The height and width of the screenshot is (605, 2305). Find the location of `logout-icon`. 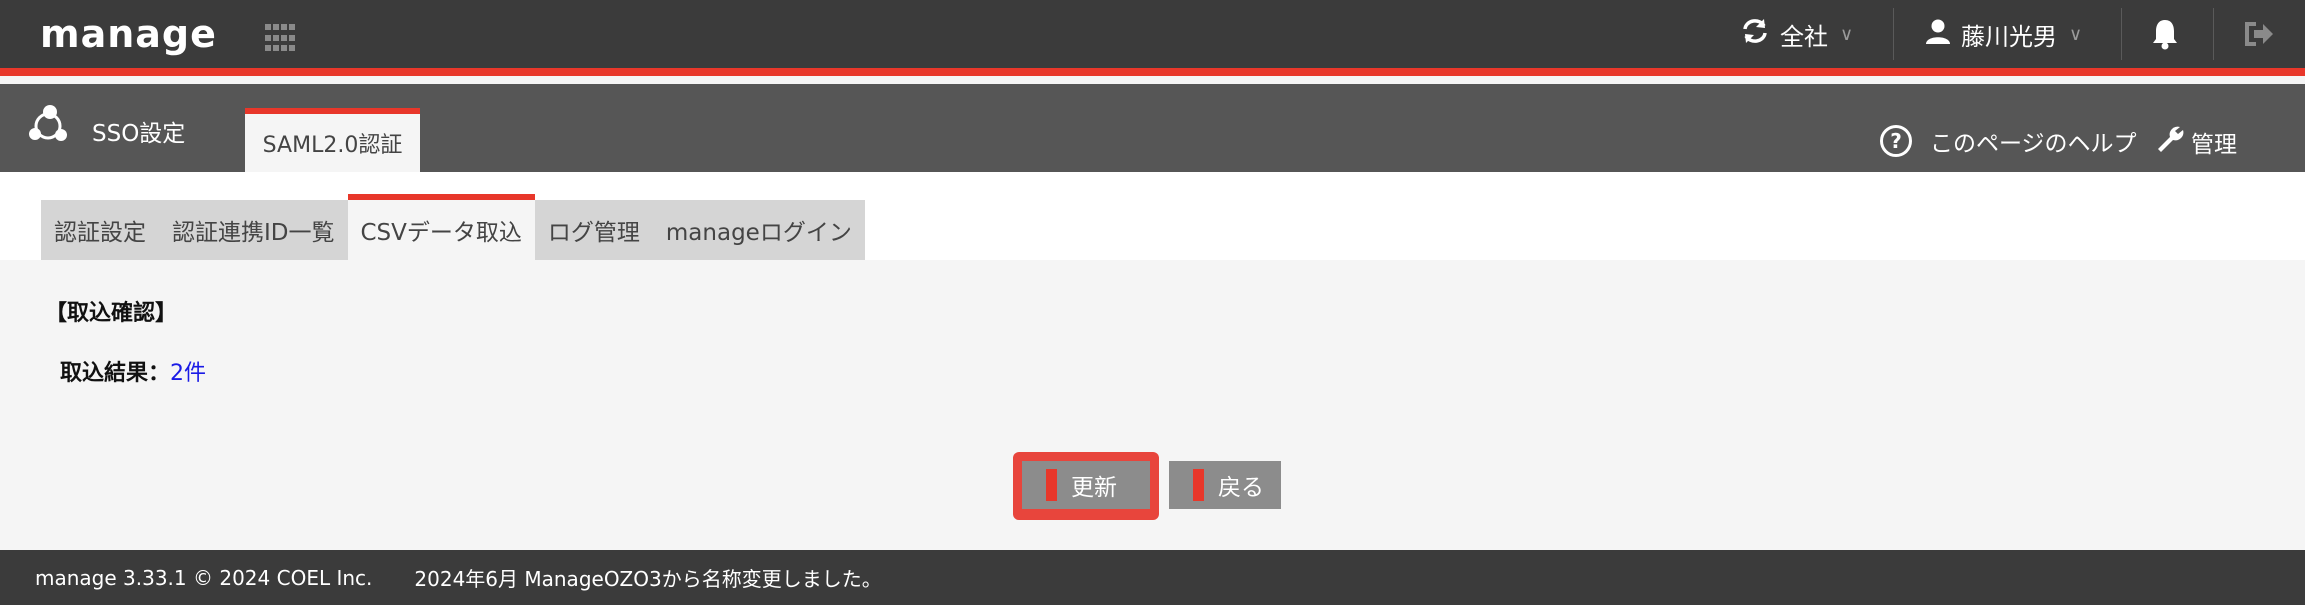

logout-icon is located at coordinates (2259, 34).